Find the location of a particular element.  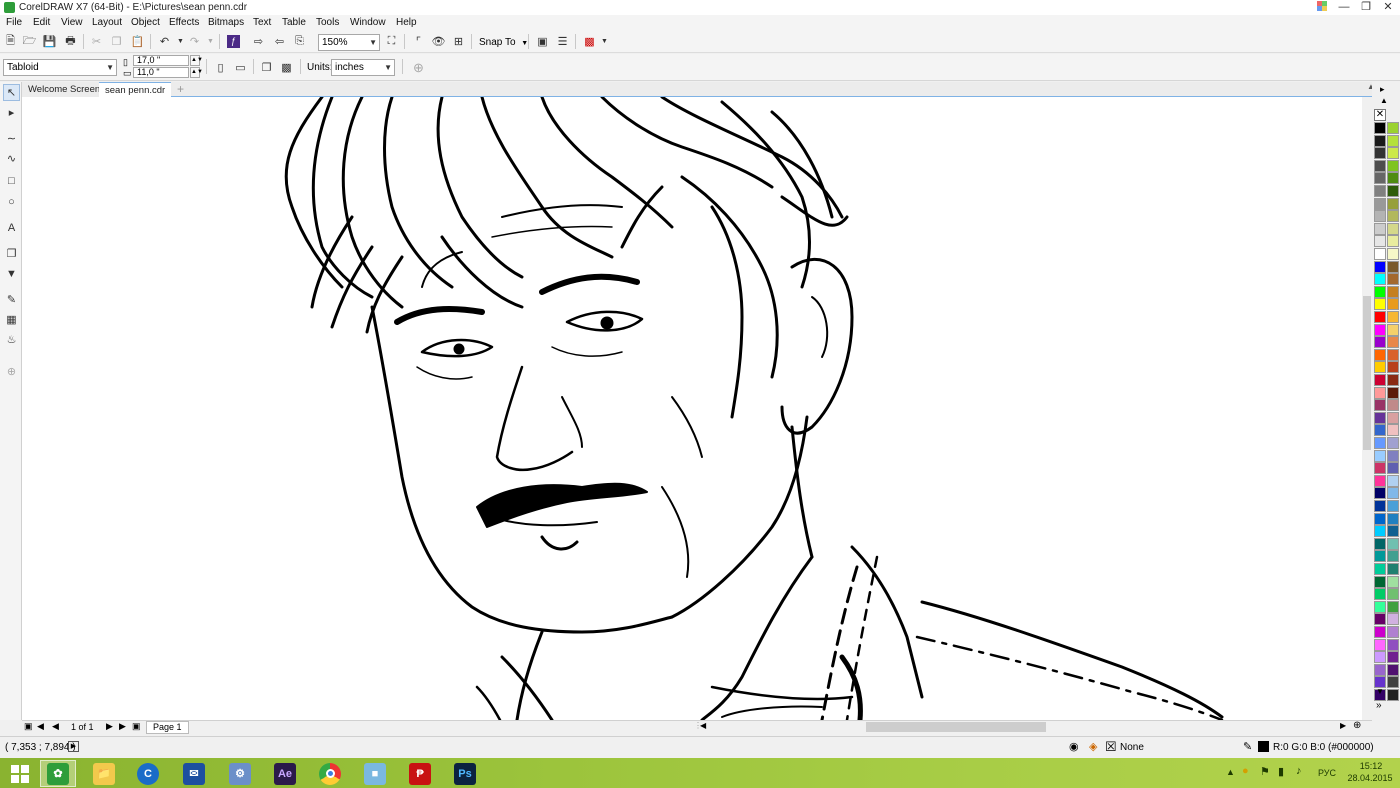

page-tab: Page 1 is located at coordinates (167, 727).